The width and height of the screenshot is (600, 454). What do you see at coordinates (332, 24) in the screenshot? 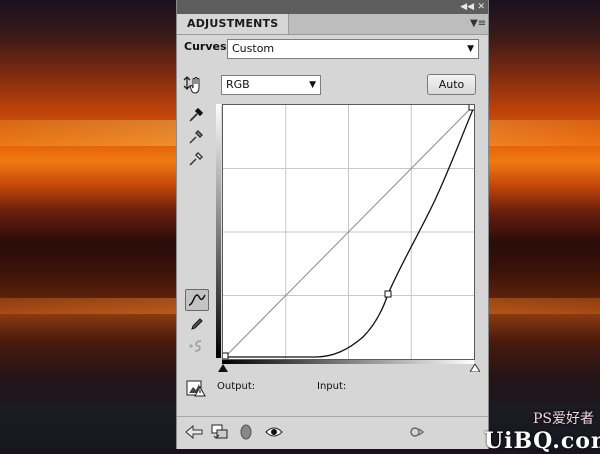
I see `panel-tab-row: ADJUSTMENTS ▼≡` at bounding box center [332, 24].